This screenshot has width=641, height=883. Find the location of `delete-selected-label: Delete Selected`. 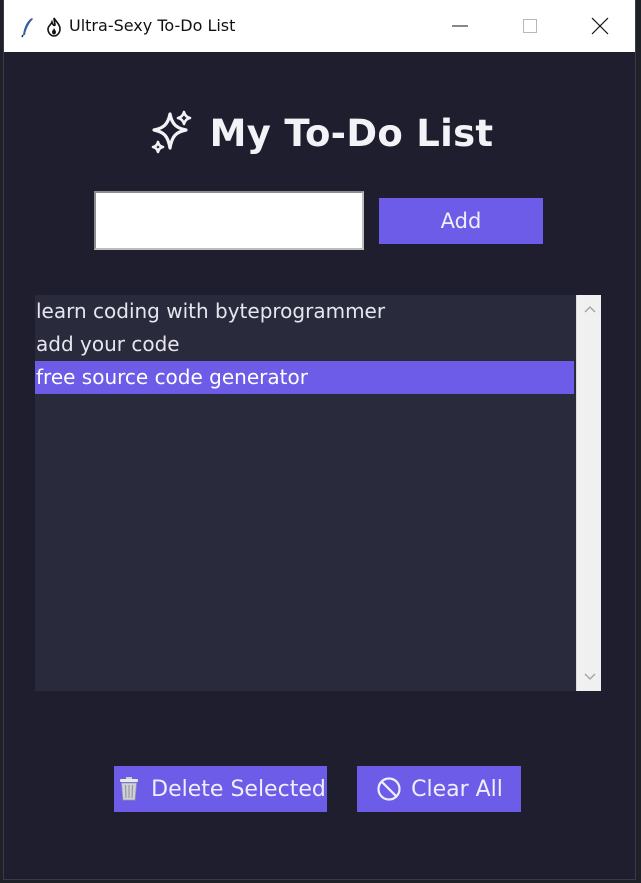

delete-selected-label: Delete Selected is located at coordinates (238, 789).